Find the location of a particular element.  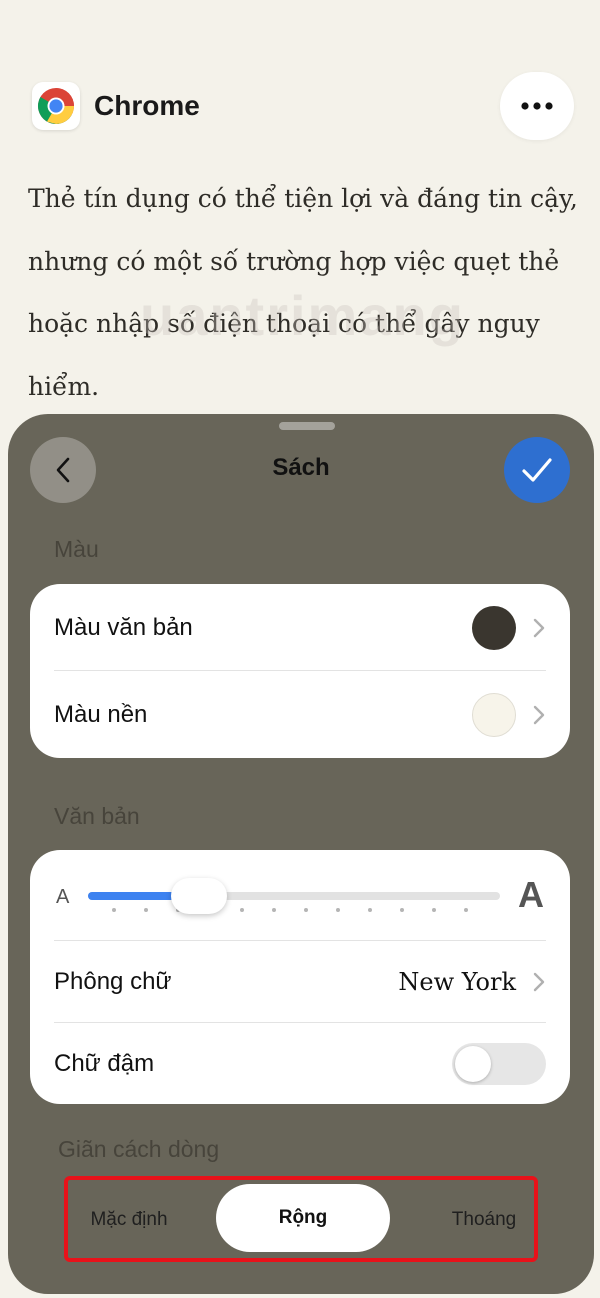

line-spacing-option-airy: Thoáng is located at coordinates (484, 1220).